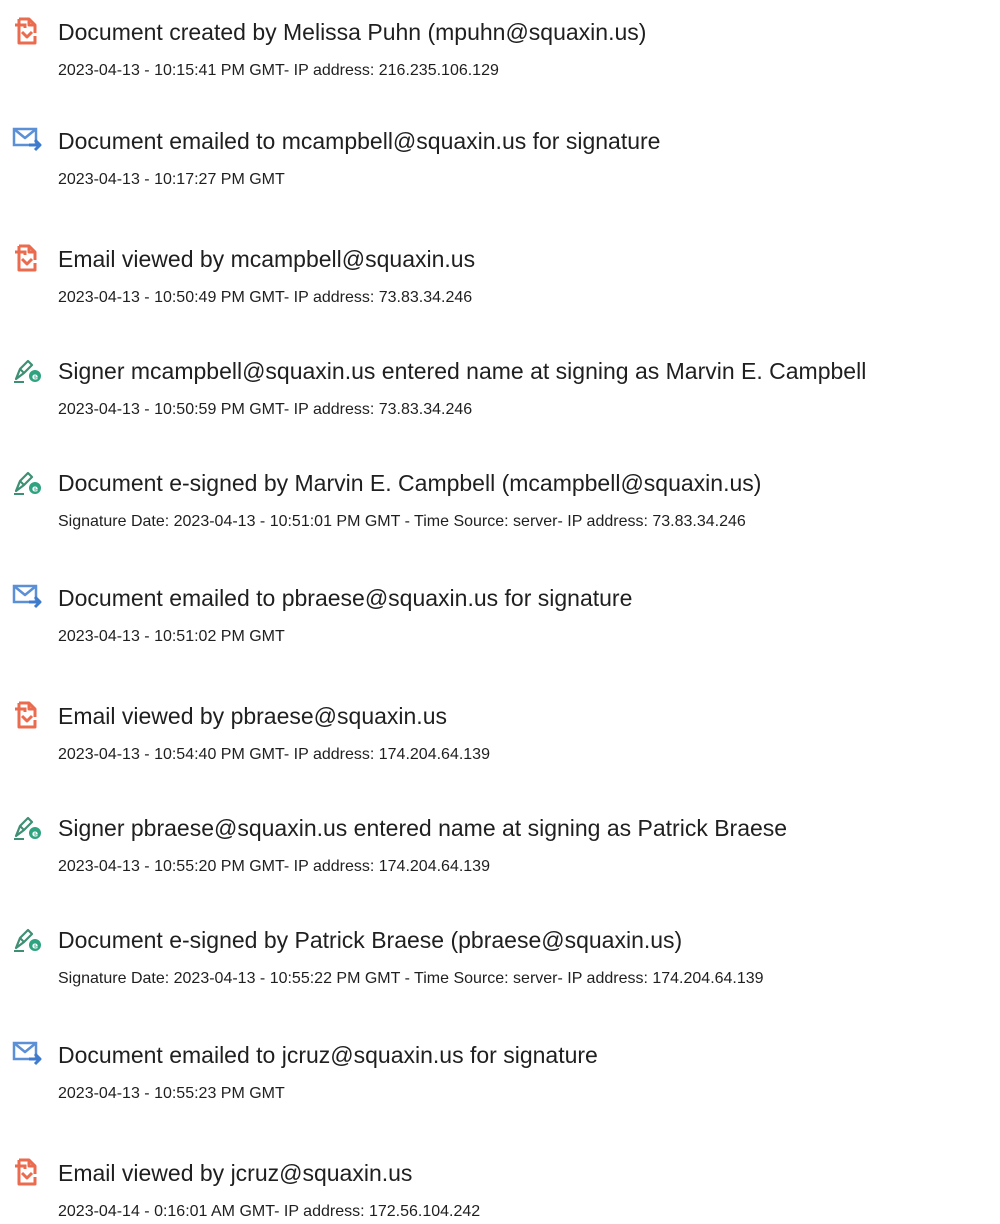 The image size is (1000, 1224). I want to click on entry-detail: 2023-04-13 - 10:51:02 PM GMT, so click(171, 636).